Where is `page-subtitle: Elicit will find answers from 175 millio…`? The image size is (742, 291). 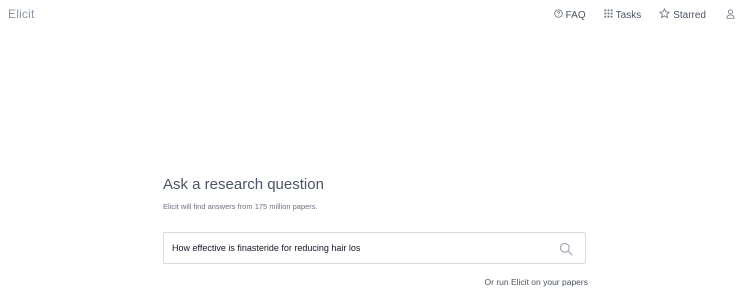
page-subtitle: Elicit will find answers from 175 millio… is located at coordinates (240, 206).